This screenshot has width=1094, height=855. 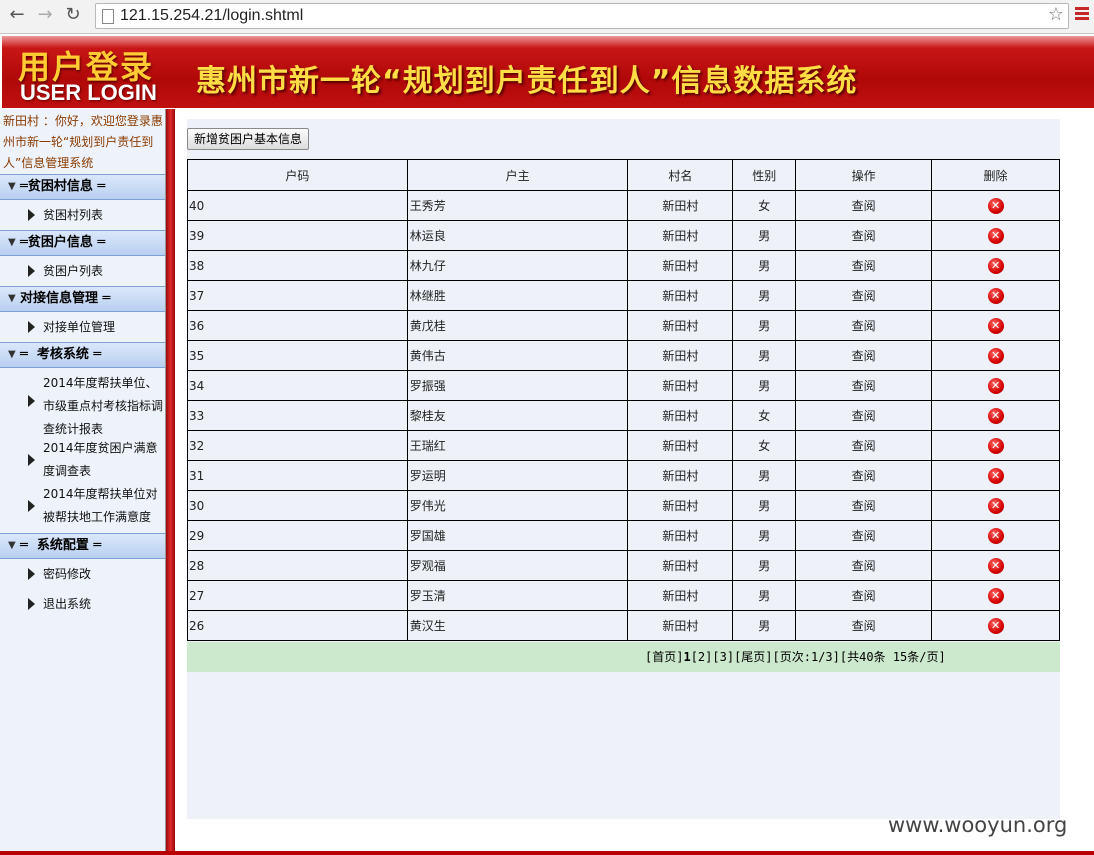 What do you see at coordinates (517, 505) in the screenshot?
I see `cell-owner: 罗伟光` at bounding box center [517, 505].